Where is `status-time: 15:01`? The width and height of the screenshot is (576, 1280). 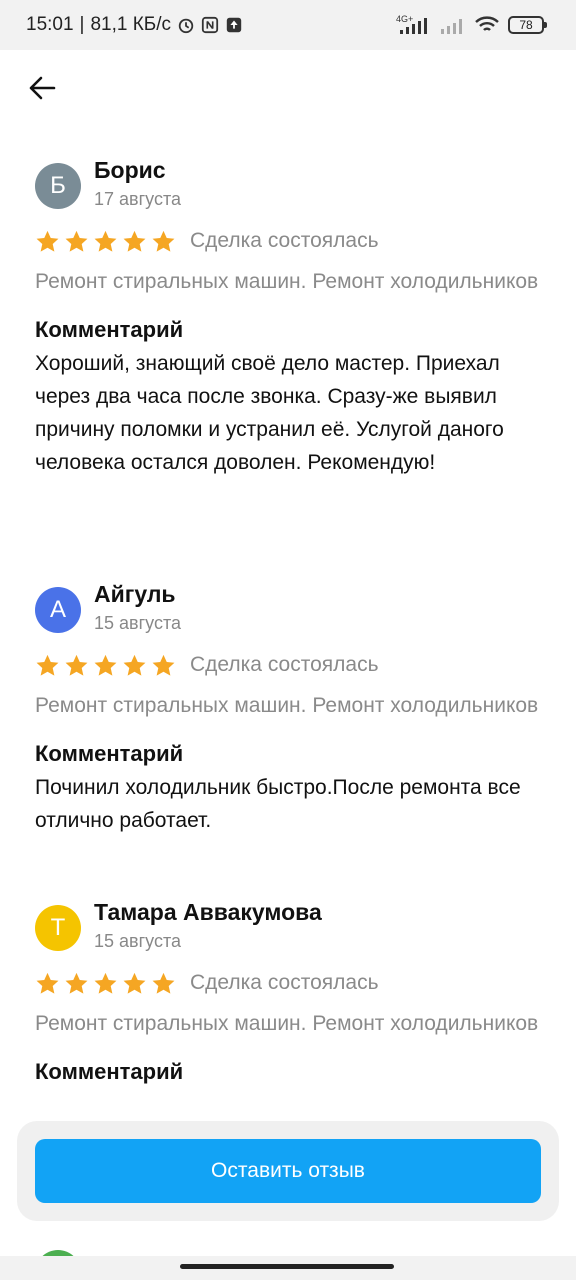 status-time: 15:01 is located at coordinates (50, 24).